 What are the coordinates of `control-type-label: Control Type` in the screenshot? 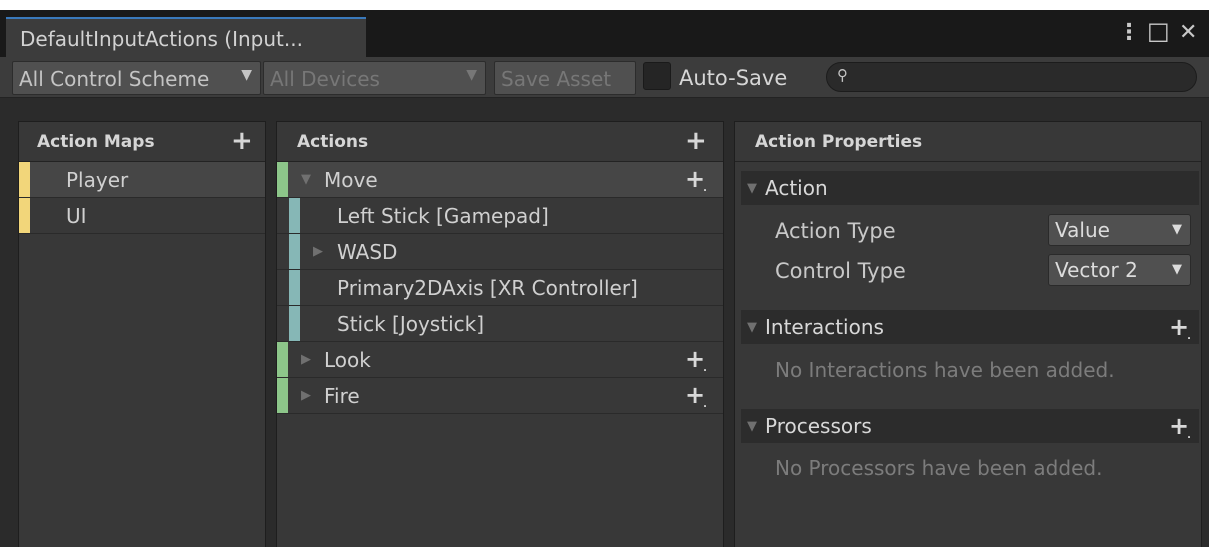 It's located at (840, 271).